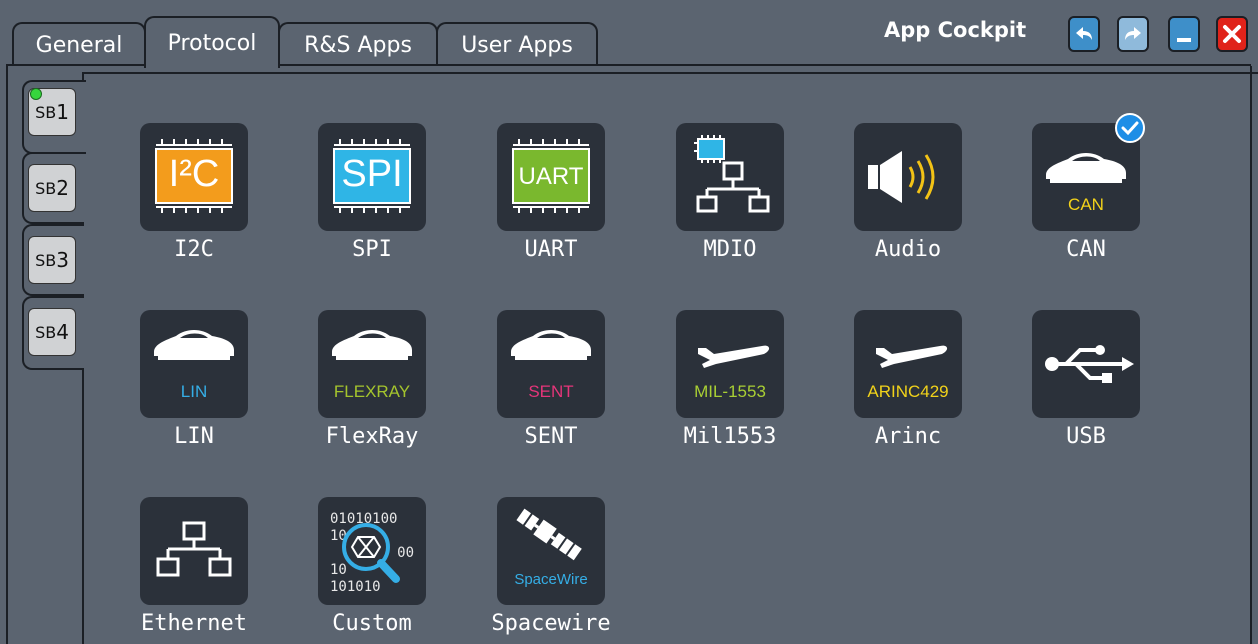  Describe the element at coordinates (1130, 128) in the screenshot. I see `selected-check-icon` at that location.